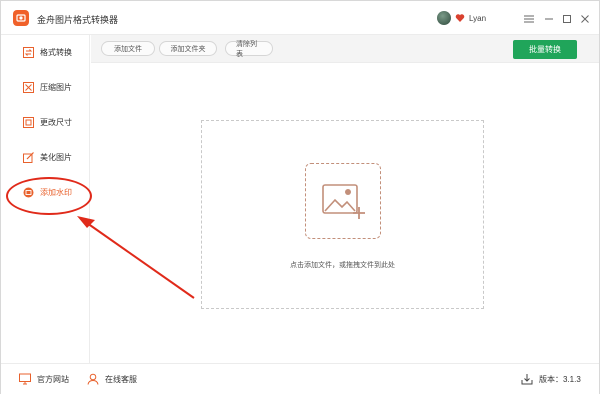 The height and width of the screenshot is (394, 600). I want to click on title-bar: 金舟图片格式转换器 Lyan, so click(300, 18).